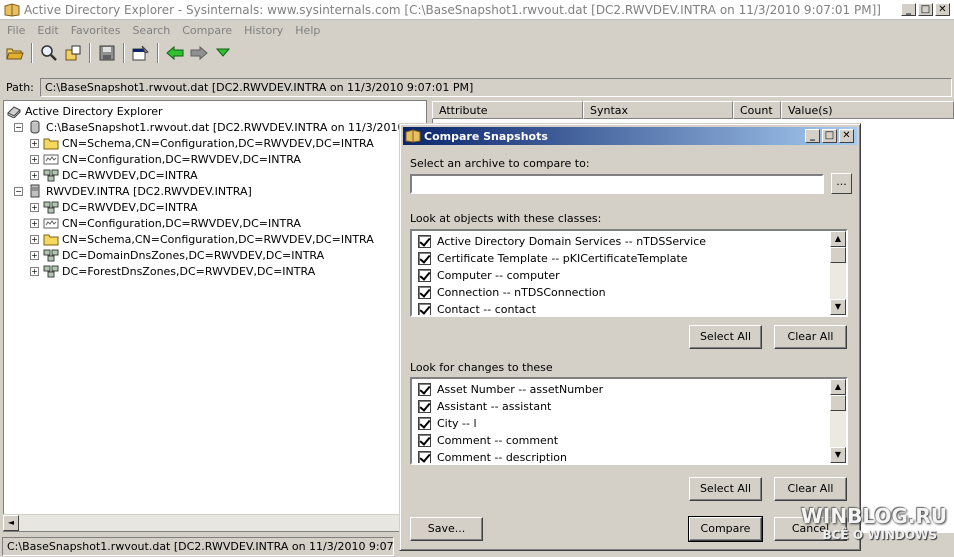  I want to click on dialog-maximize-button: □, so click(829, 136).